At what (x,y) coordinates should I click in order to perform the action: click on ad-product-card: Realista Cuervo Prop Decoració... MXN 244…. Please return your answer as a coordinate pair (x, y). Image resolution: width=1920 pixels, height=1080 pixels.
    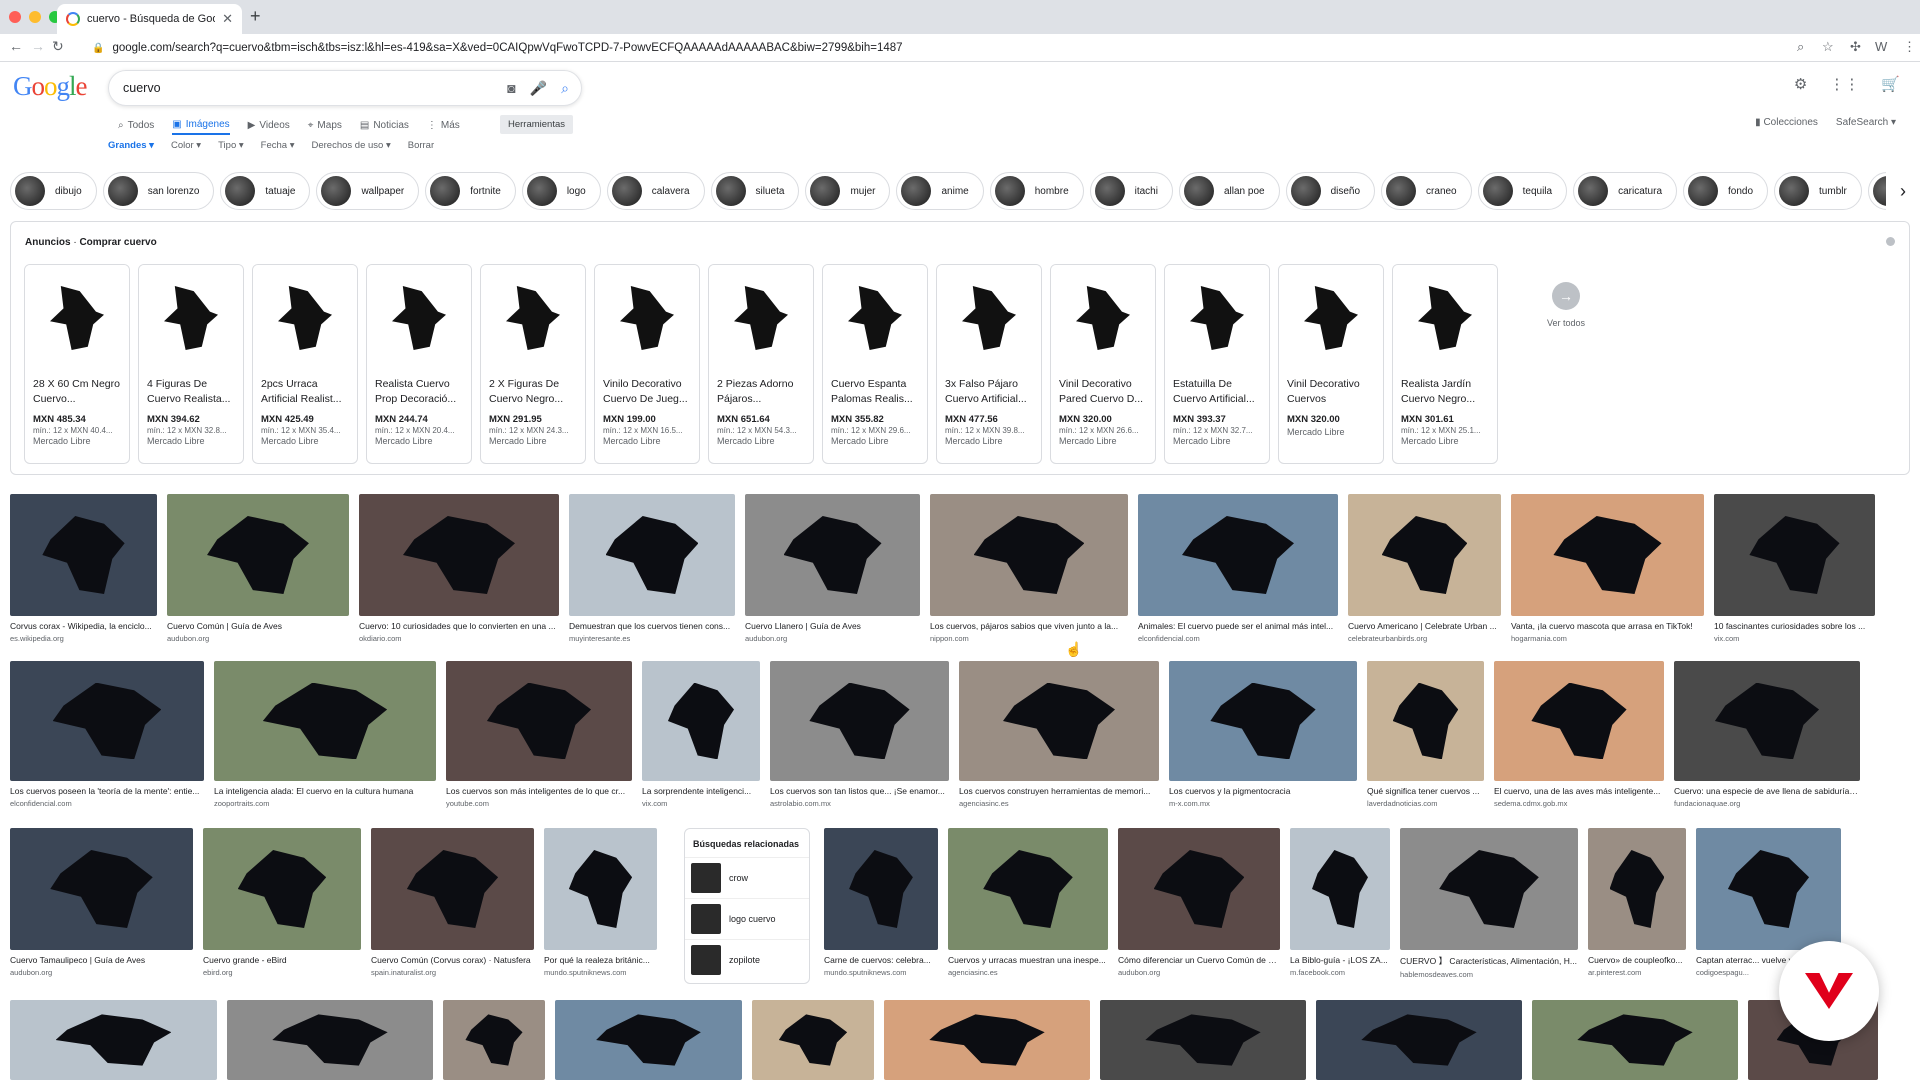
    Looking at the image, I should click on (419, 364).